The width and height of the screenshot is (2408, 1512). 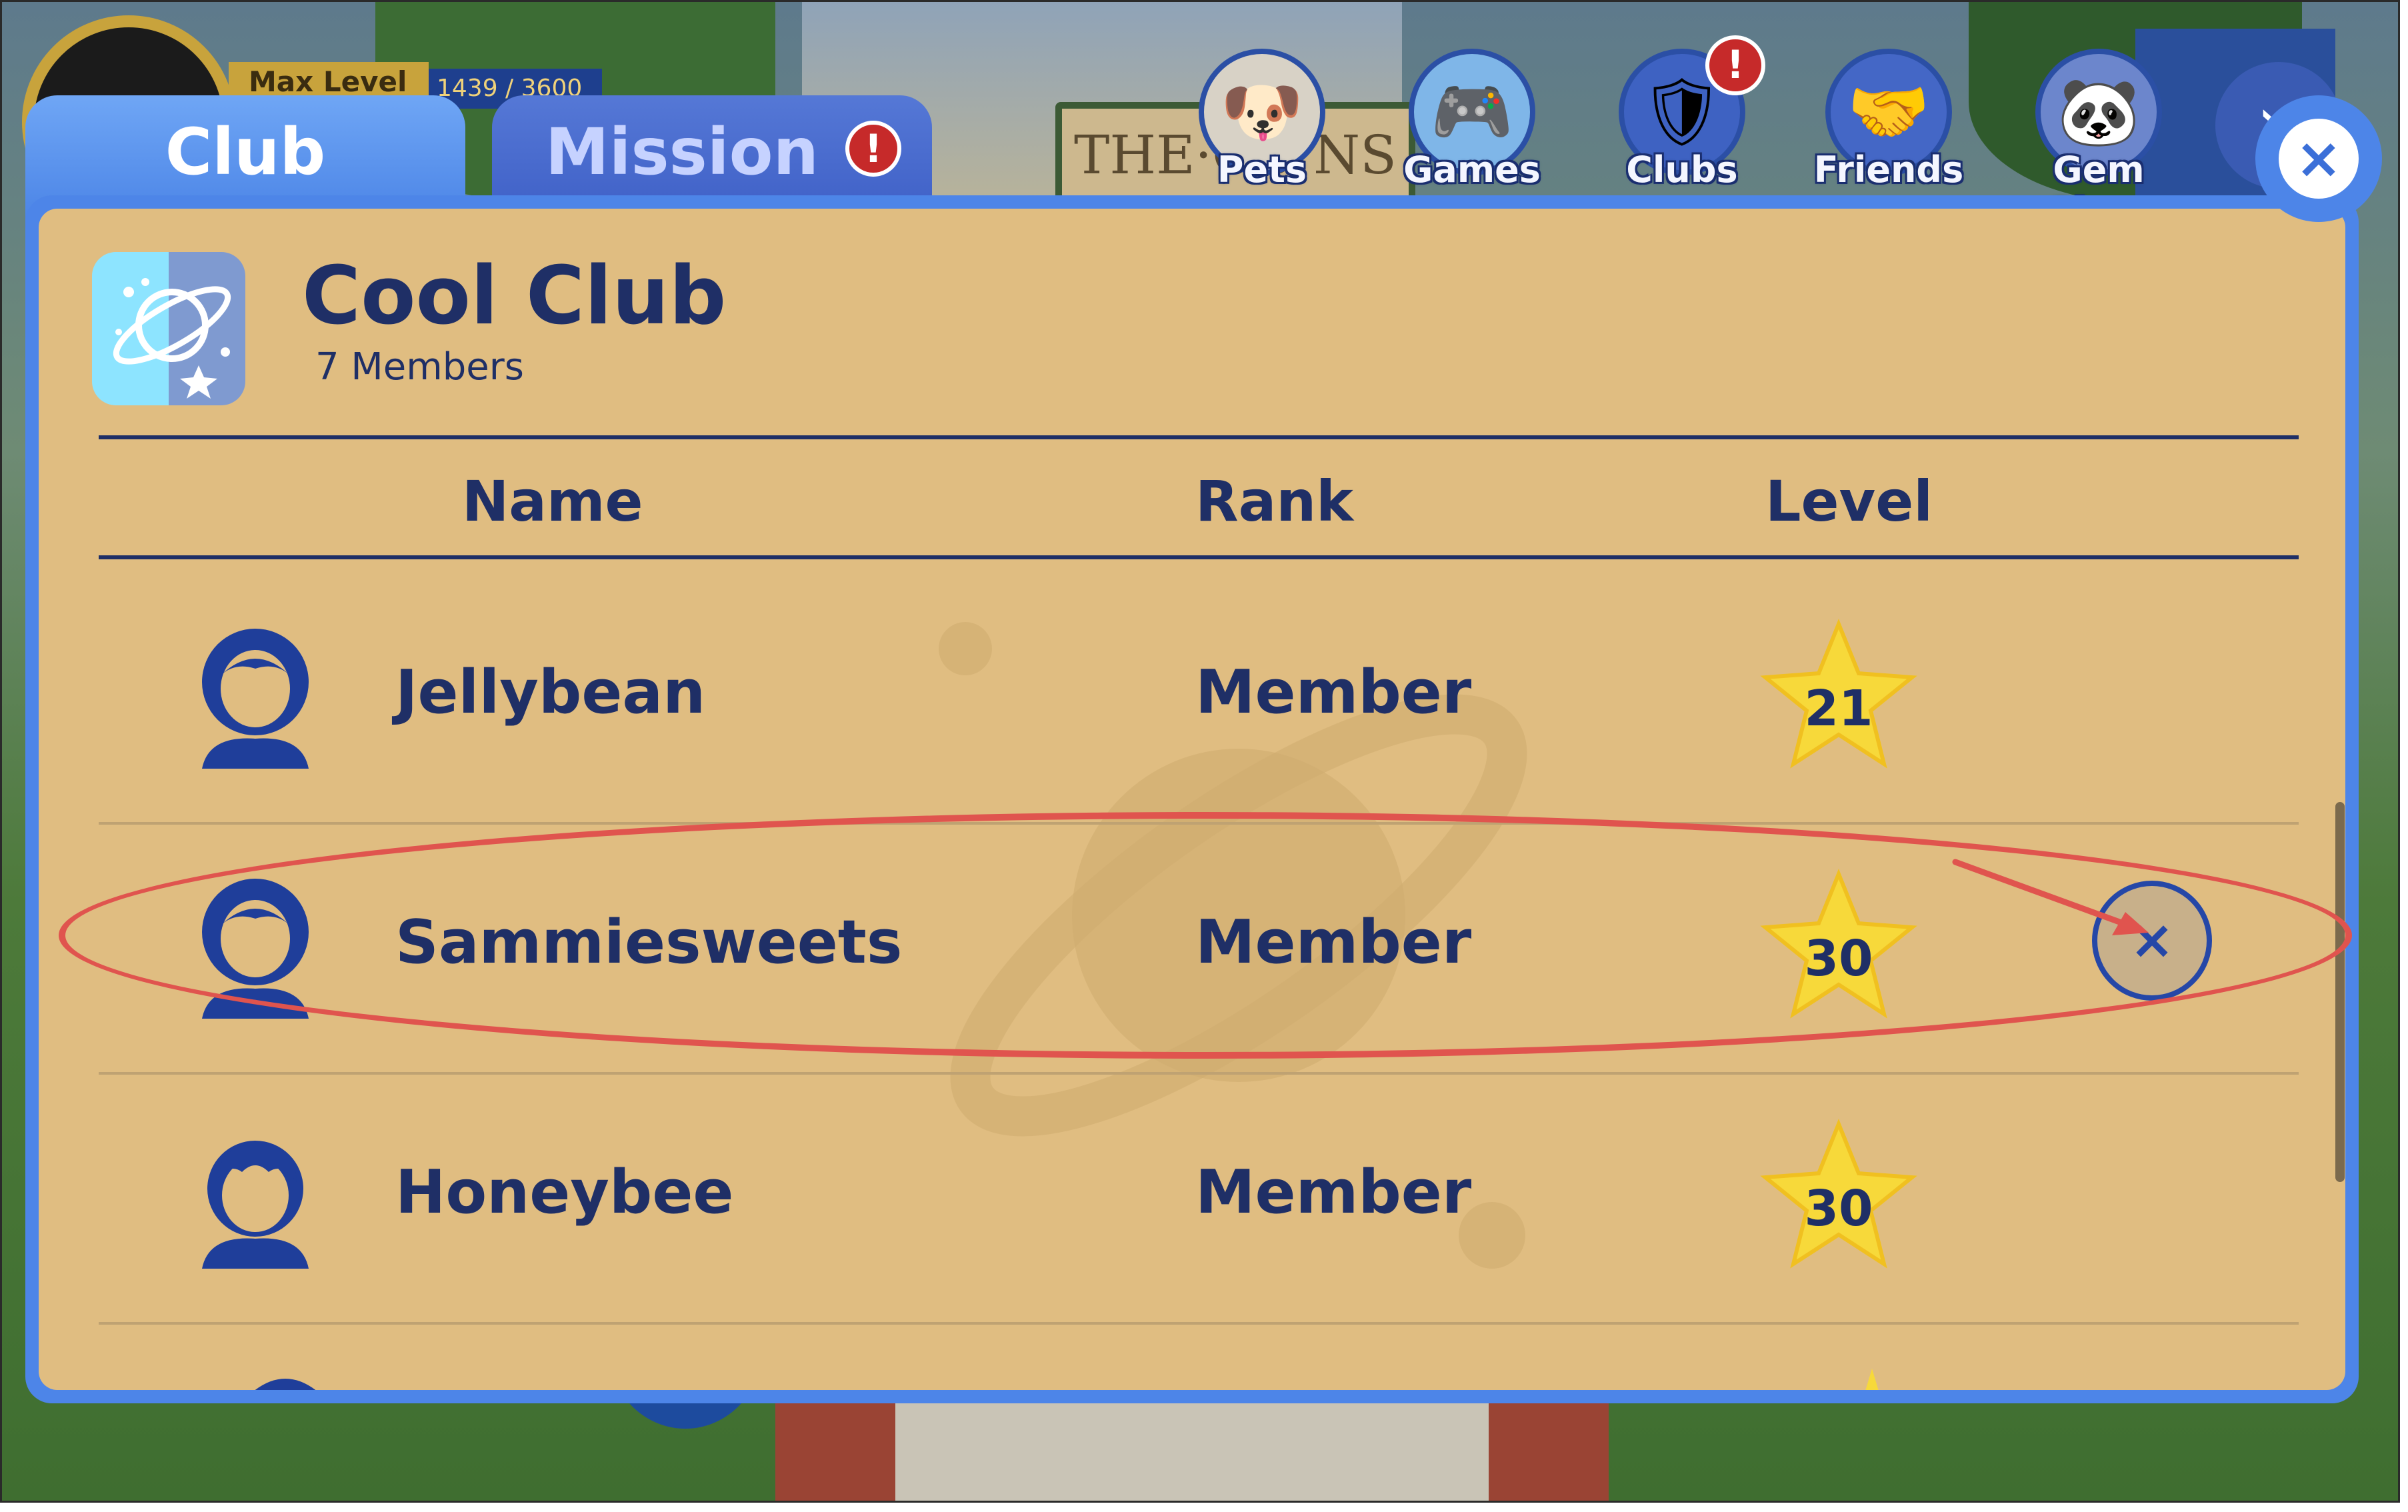 I want to click on member-name: Sammiesweets, so click(x=649, y=942).